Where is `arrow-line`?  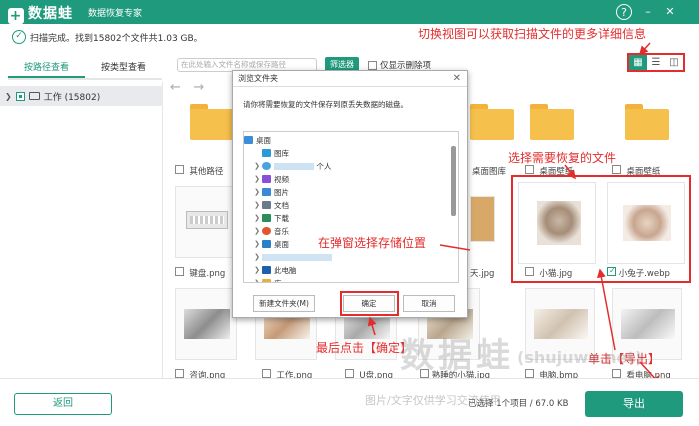 arrow-line is located at coordinates (455, 247).